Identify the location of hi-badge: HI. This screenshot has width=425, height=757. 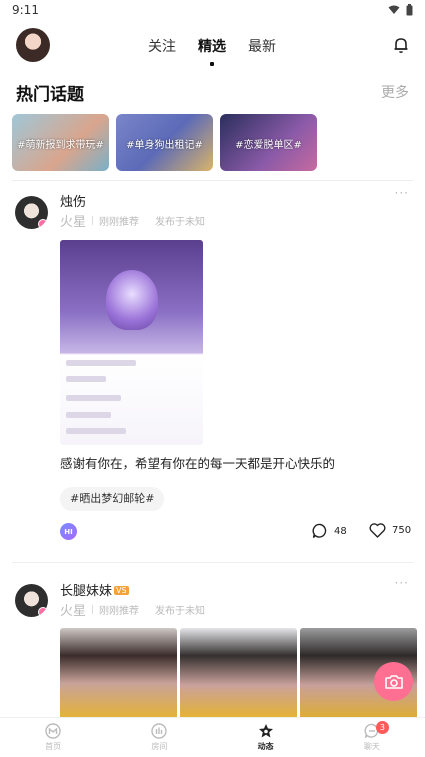
(68, 531).